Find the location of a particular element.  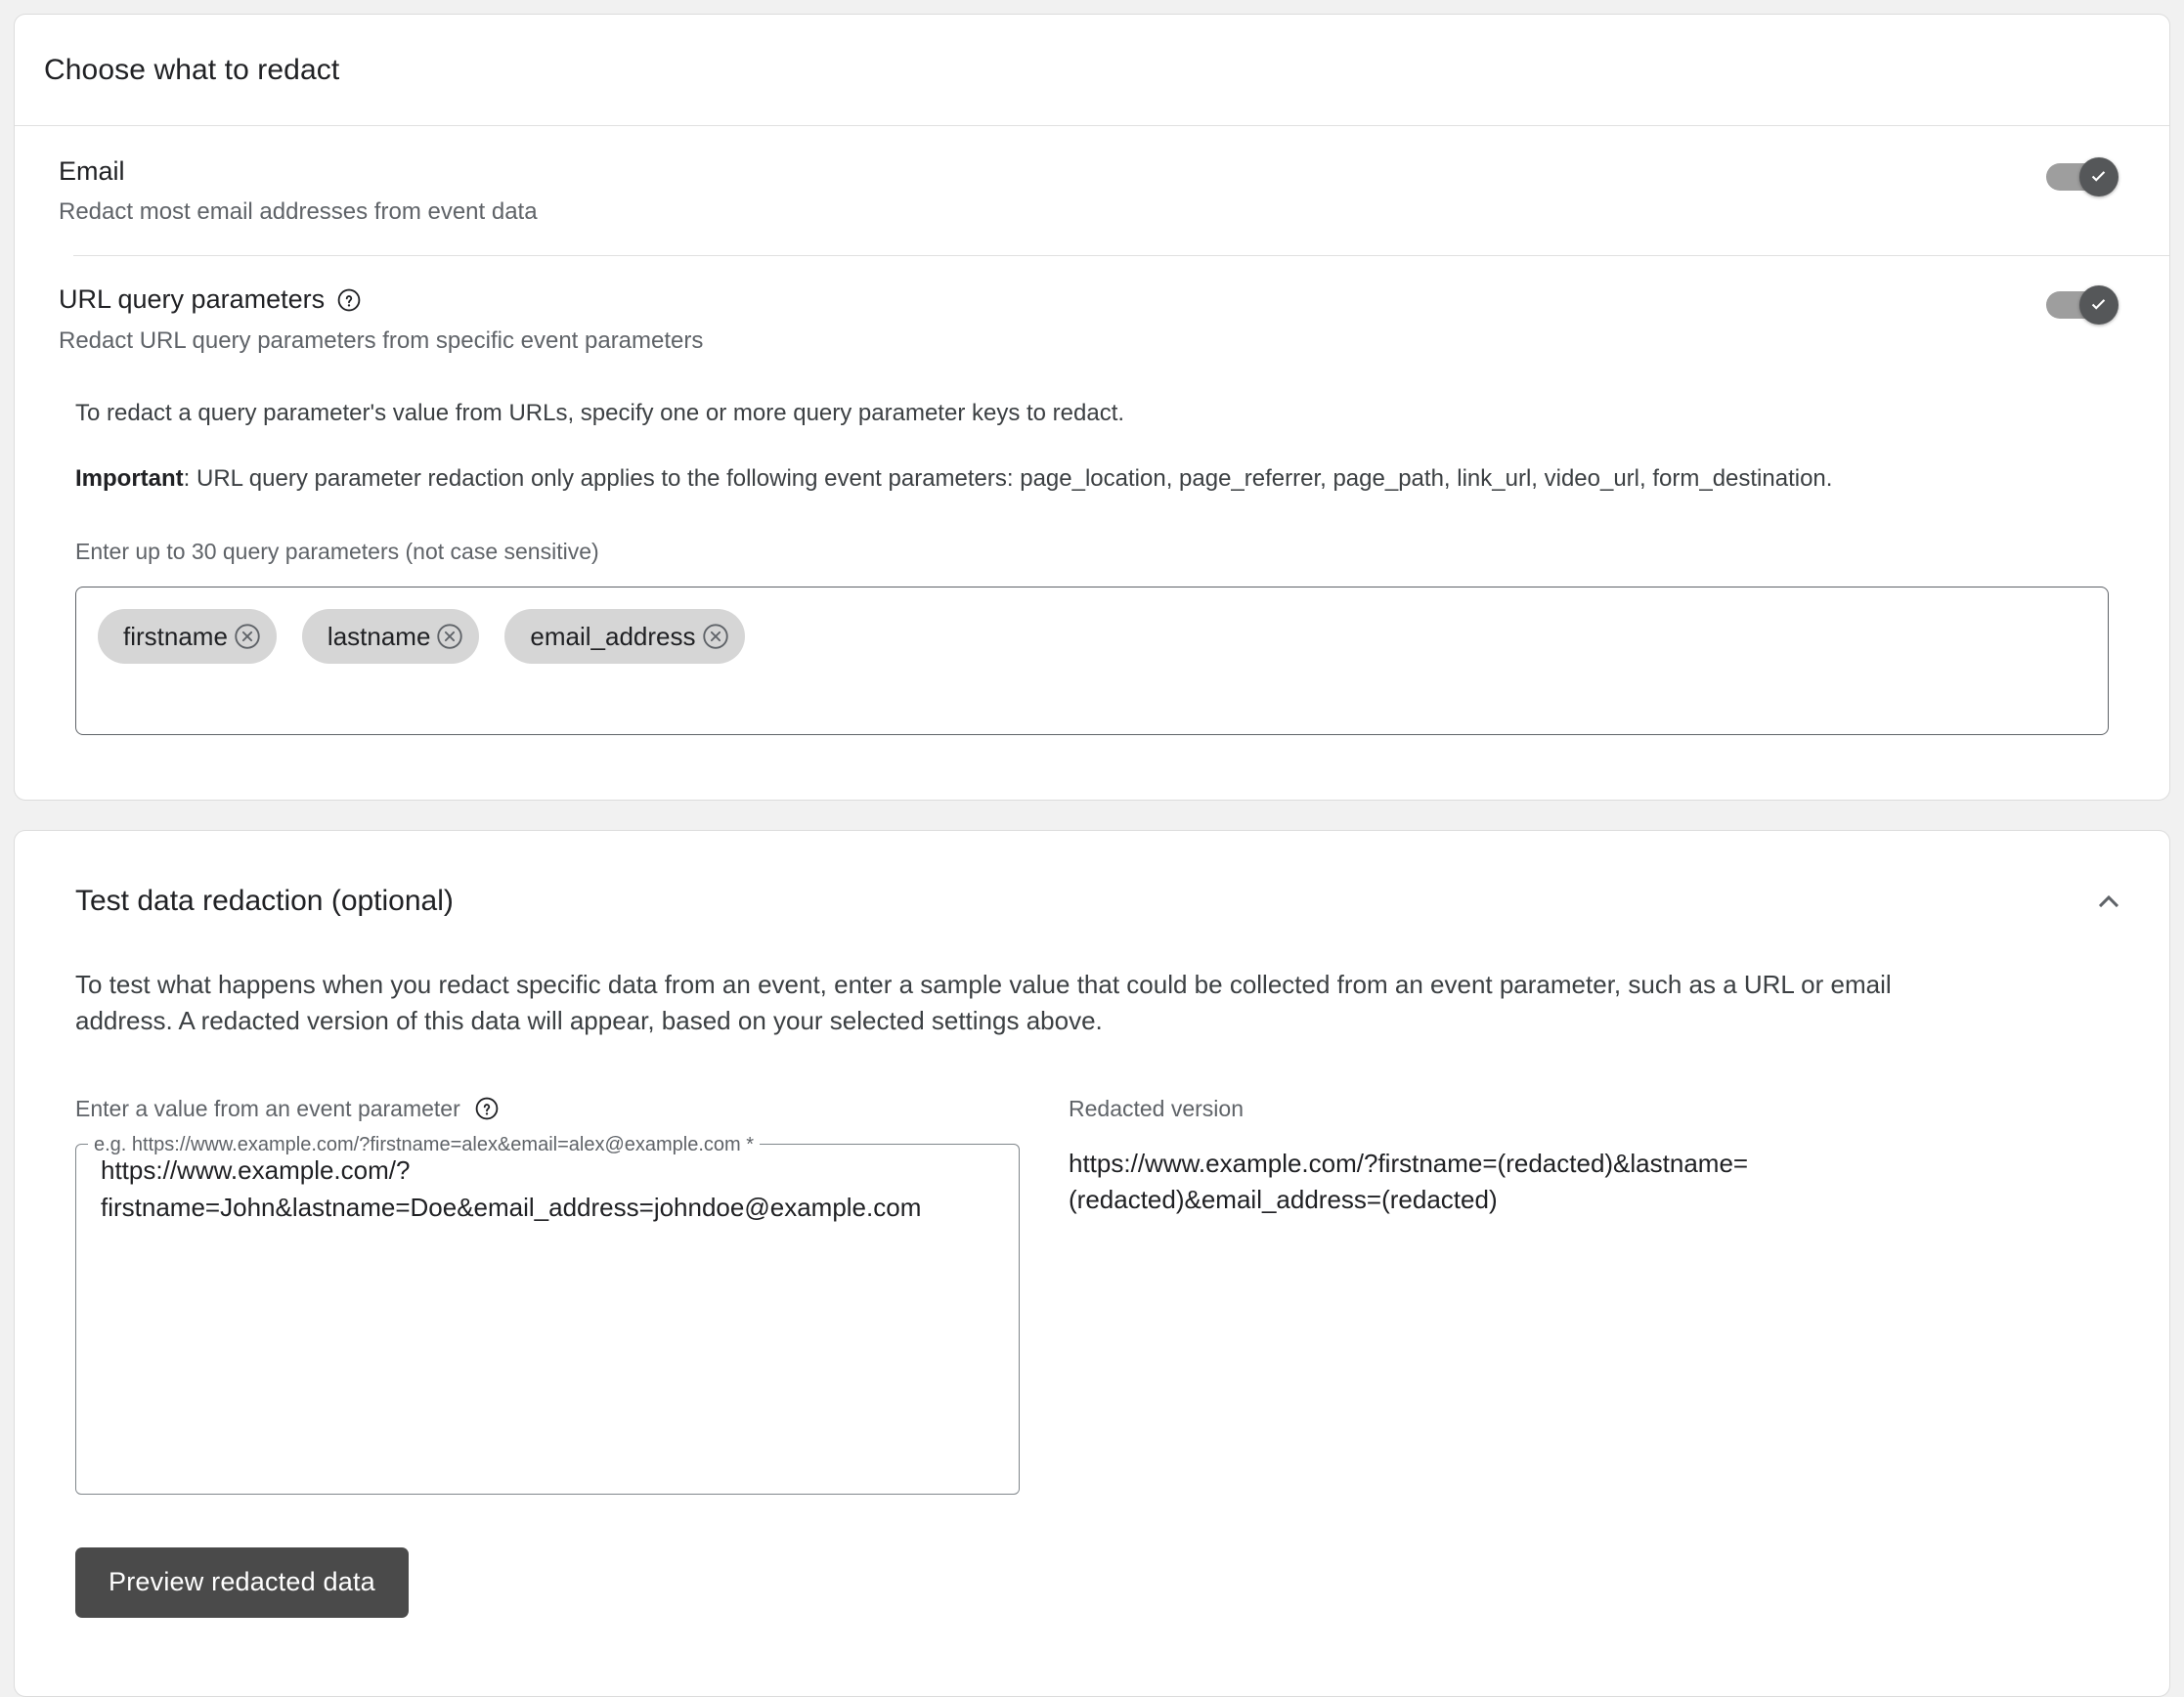

chip-lastname: lastname is located at coordinates (390, 637).